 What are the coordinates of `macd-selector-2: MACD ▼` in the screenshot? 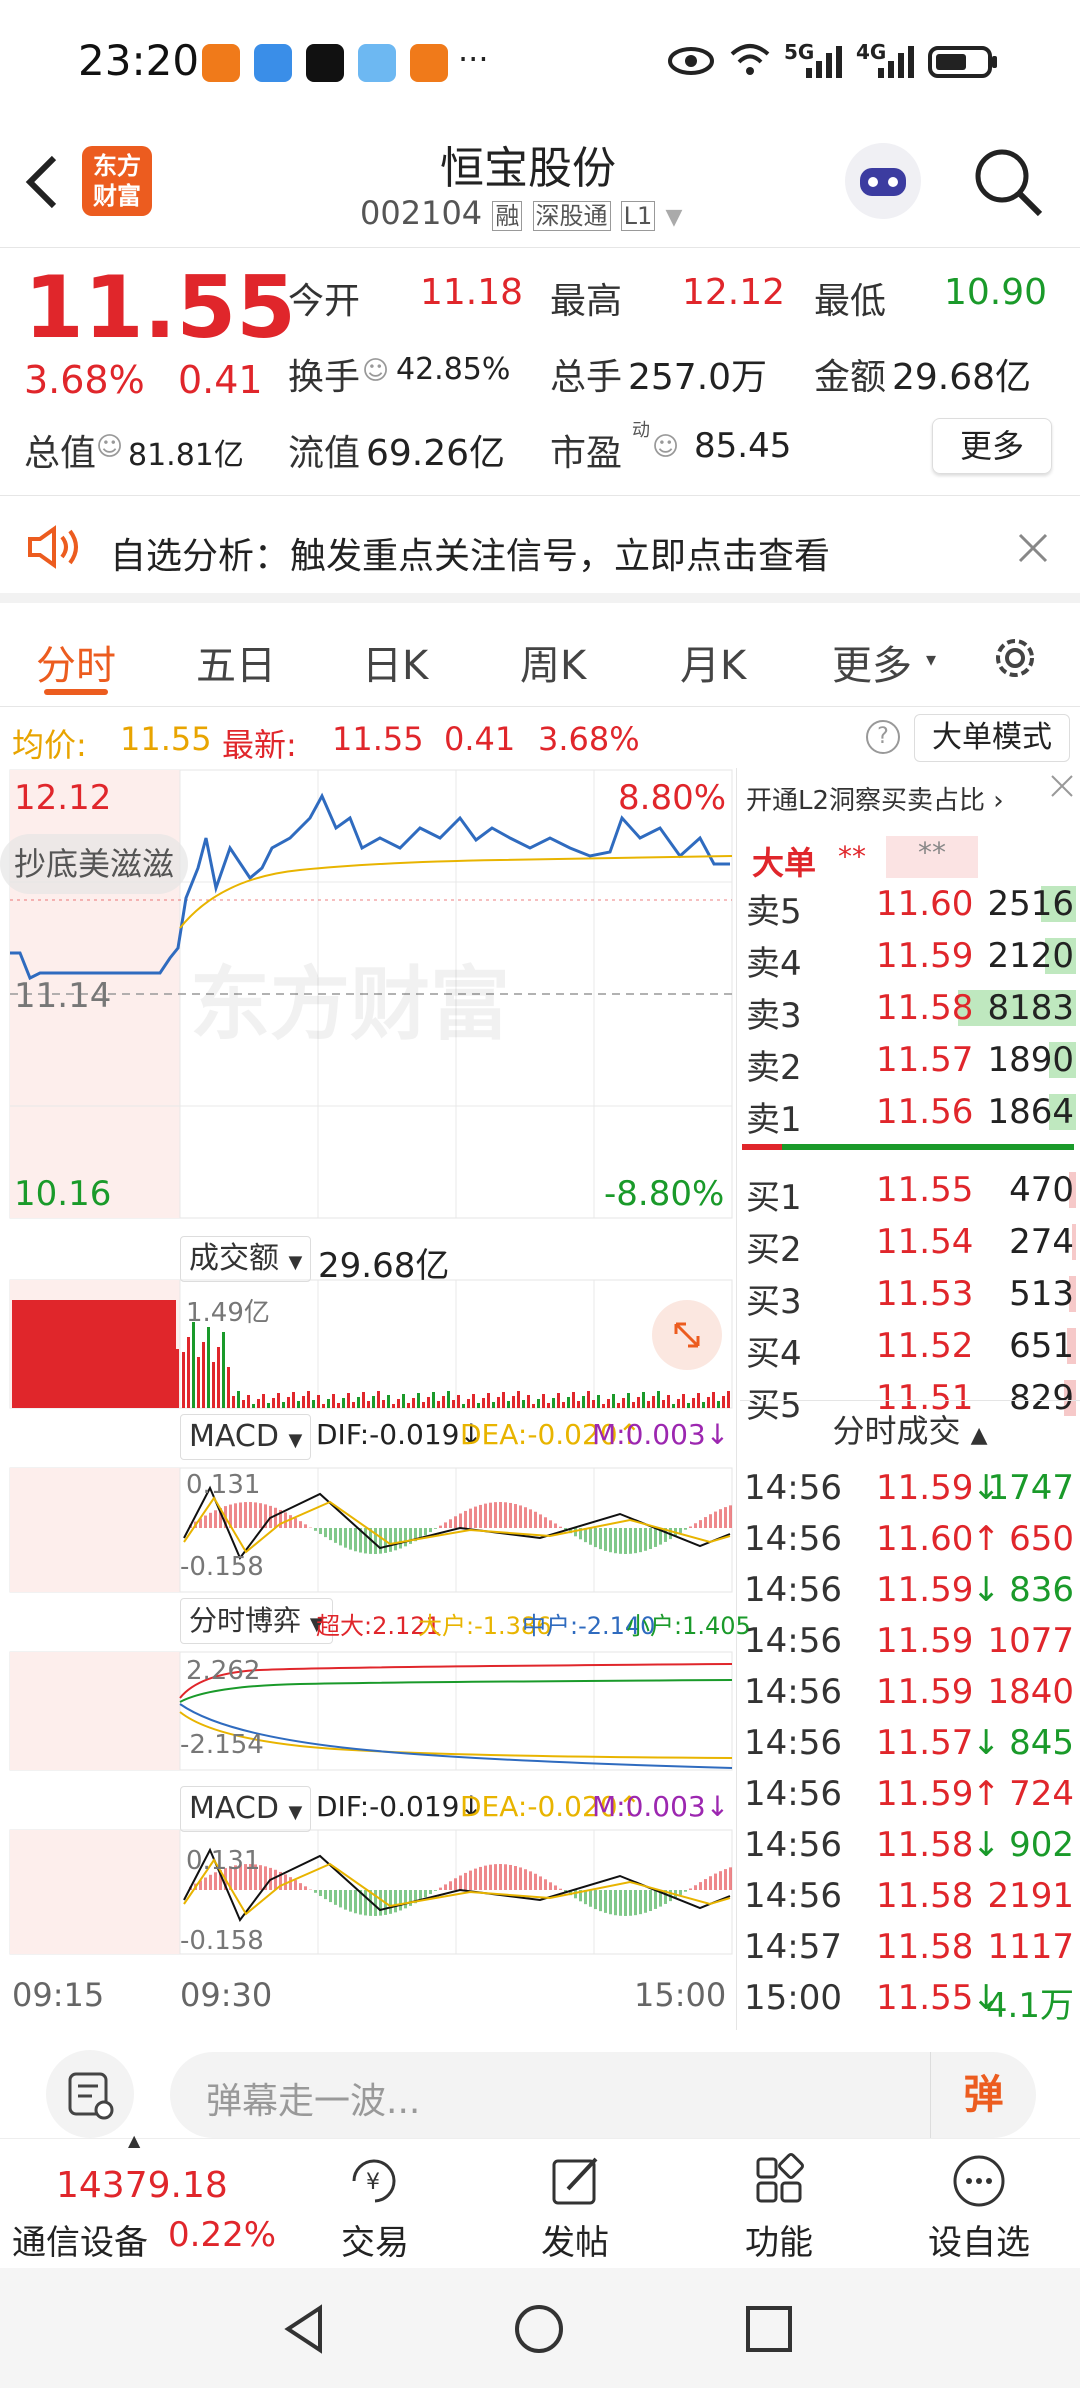 It's located at (246, 1809).